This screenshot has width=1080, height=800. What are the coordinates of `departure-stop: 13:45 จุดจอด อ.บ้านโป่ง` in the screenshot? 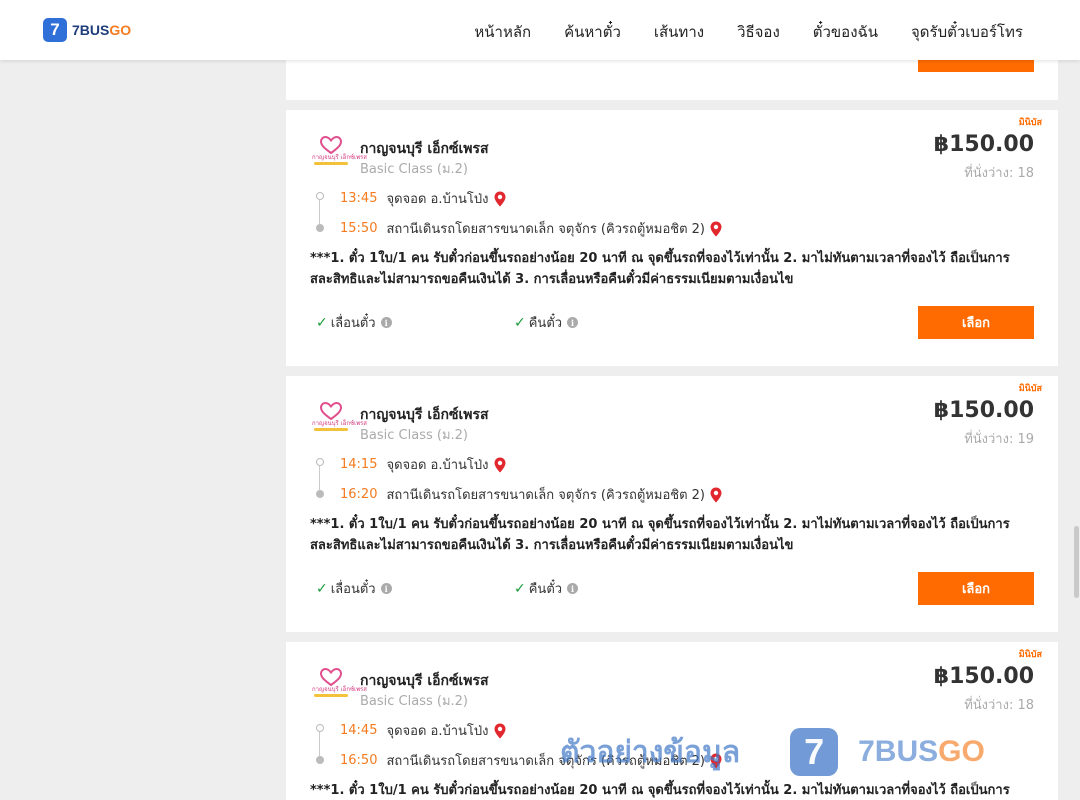 It's located at (423, 198).